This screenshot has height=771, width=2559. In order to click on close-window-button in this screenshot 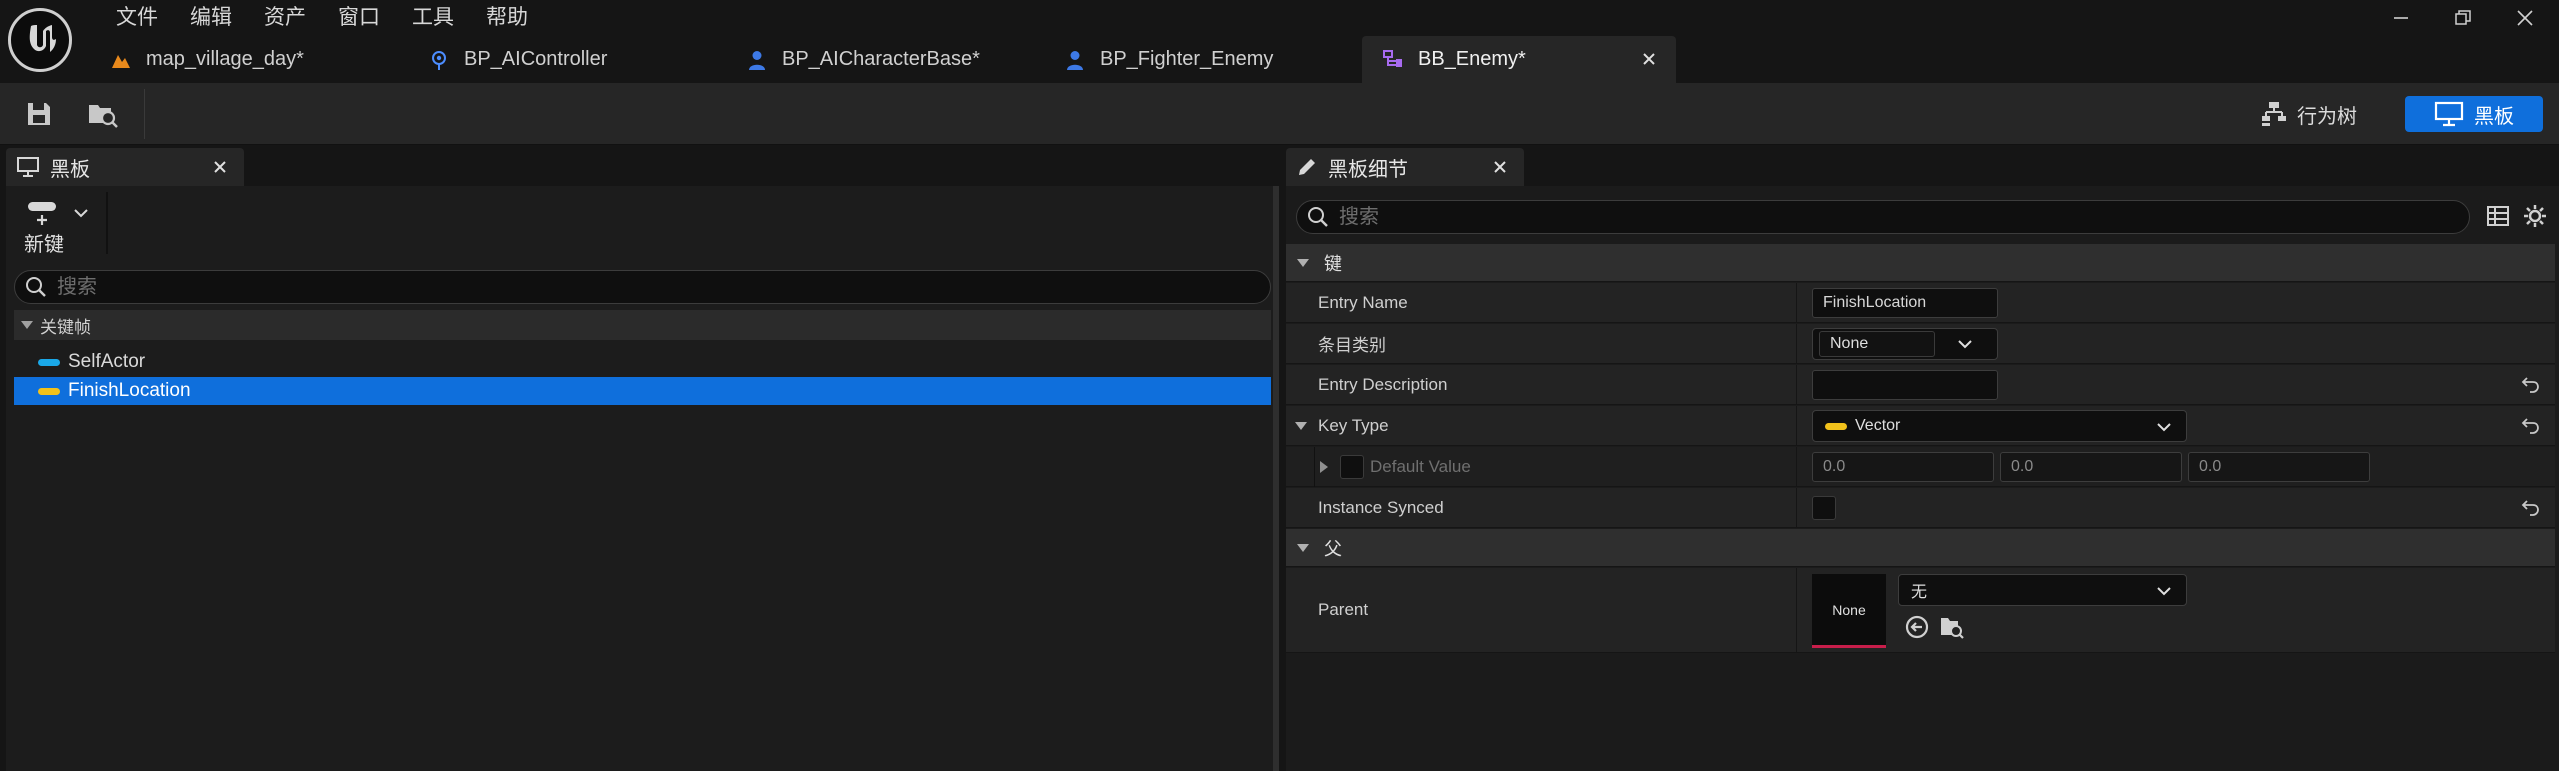, I will do `click(2525, 18)`.